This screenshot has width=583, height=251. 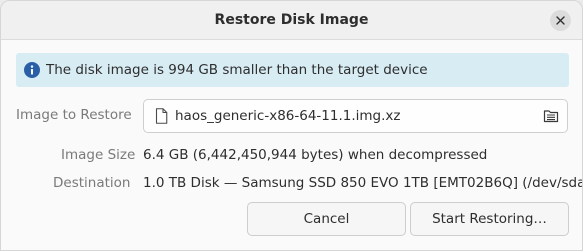 I want to click on image-file-name: haos_generic-x86-64-11.1.img.xz, so click(x=288, y=116).